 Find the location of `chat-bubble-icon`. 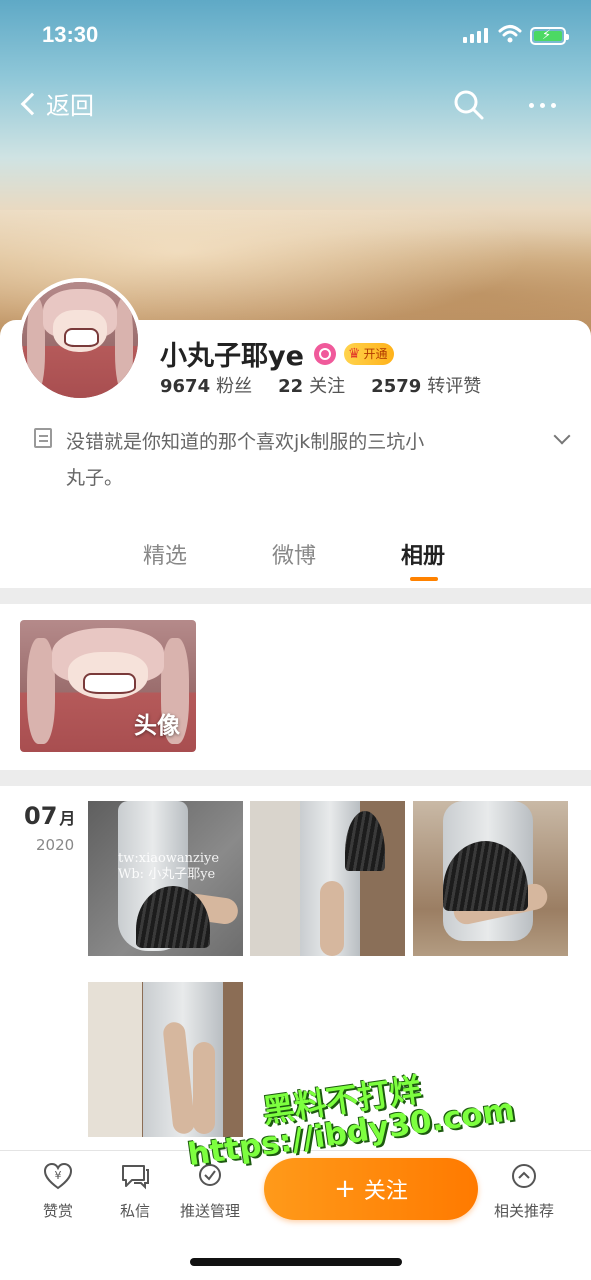

chat-bubble-icon is located at coordinates (135, 1177).